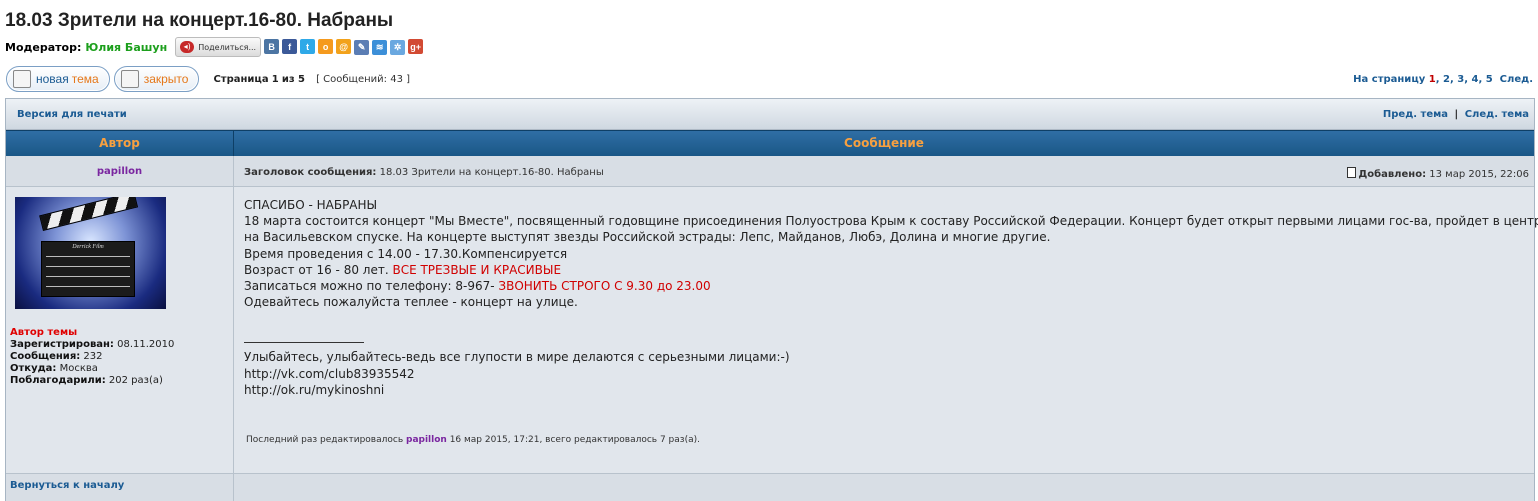  What do you see at coordinates (1516, 79) in the screenshot?
I see `next-page-link: След.` at bounding box center [1516, 79].